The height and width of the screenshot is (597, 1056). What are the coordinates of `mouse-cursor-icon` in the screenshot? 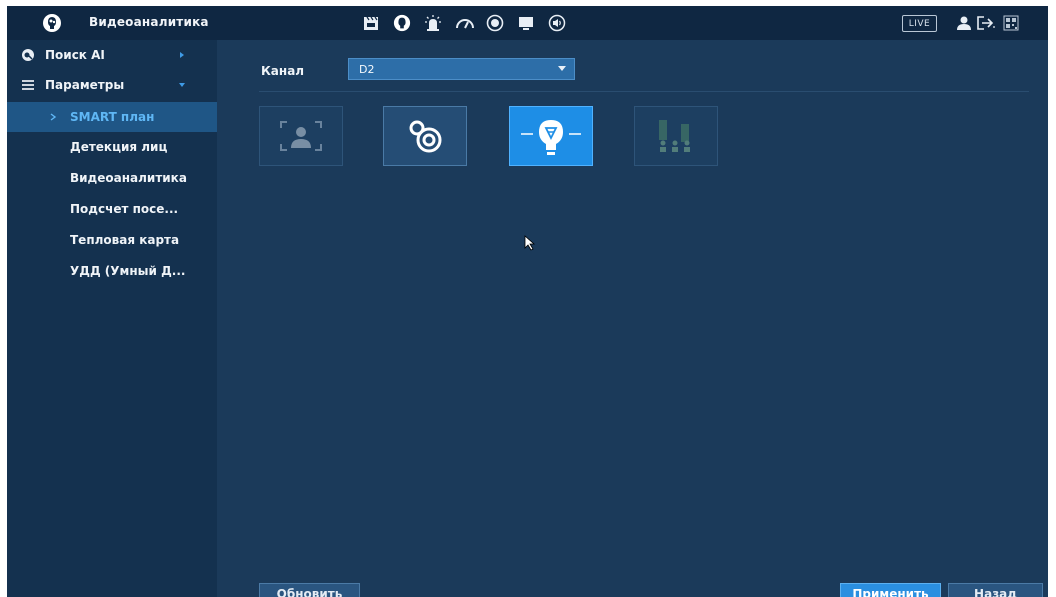 It's located at (530, 243).